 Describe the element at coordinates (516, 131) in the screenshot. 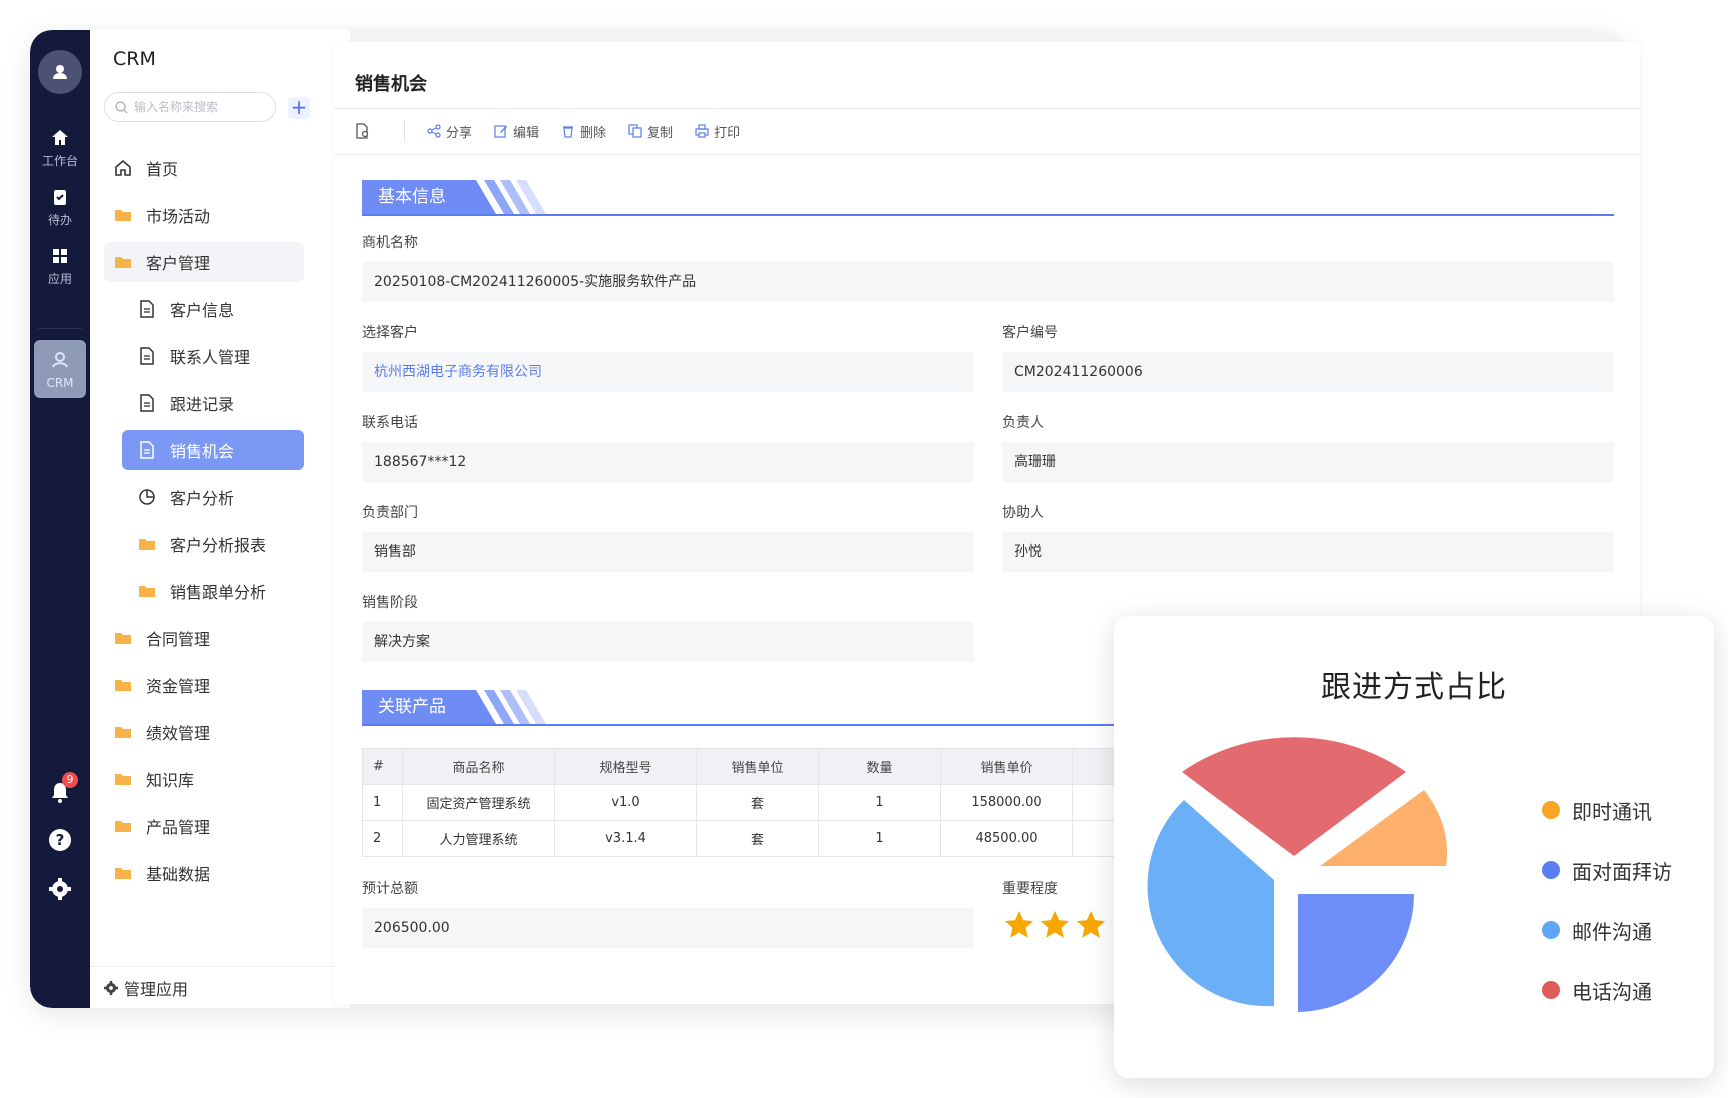

I see `edit-button: 编辑` at that location.